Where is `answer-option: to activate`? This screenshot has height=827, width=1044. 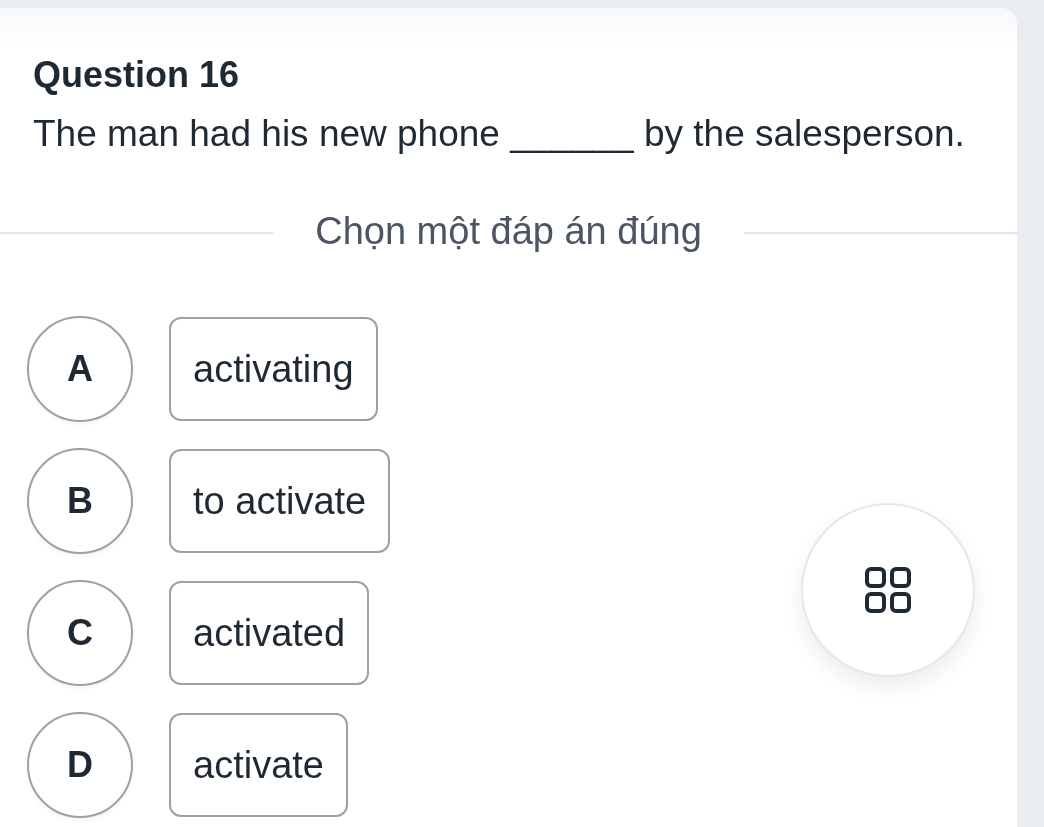
answer-option: to activate is located at coordinates (280, 501).